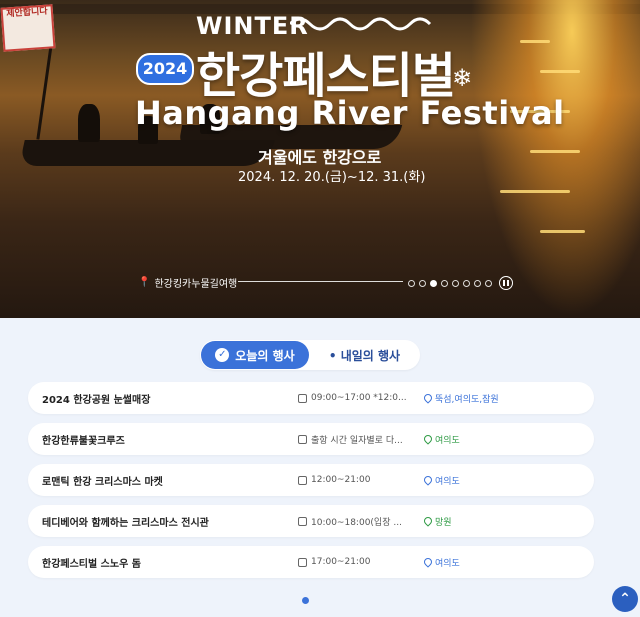 This screenshot has height=617, width=640. I want to click on event-time-label: 17:00~21:00, so click(341, 562).